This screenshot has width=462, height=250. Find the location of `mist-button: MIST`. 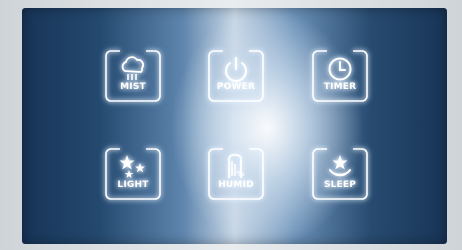

mist-button: MIST is located at coordinates (133, 76).